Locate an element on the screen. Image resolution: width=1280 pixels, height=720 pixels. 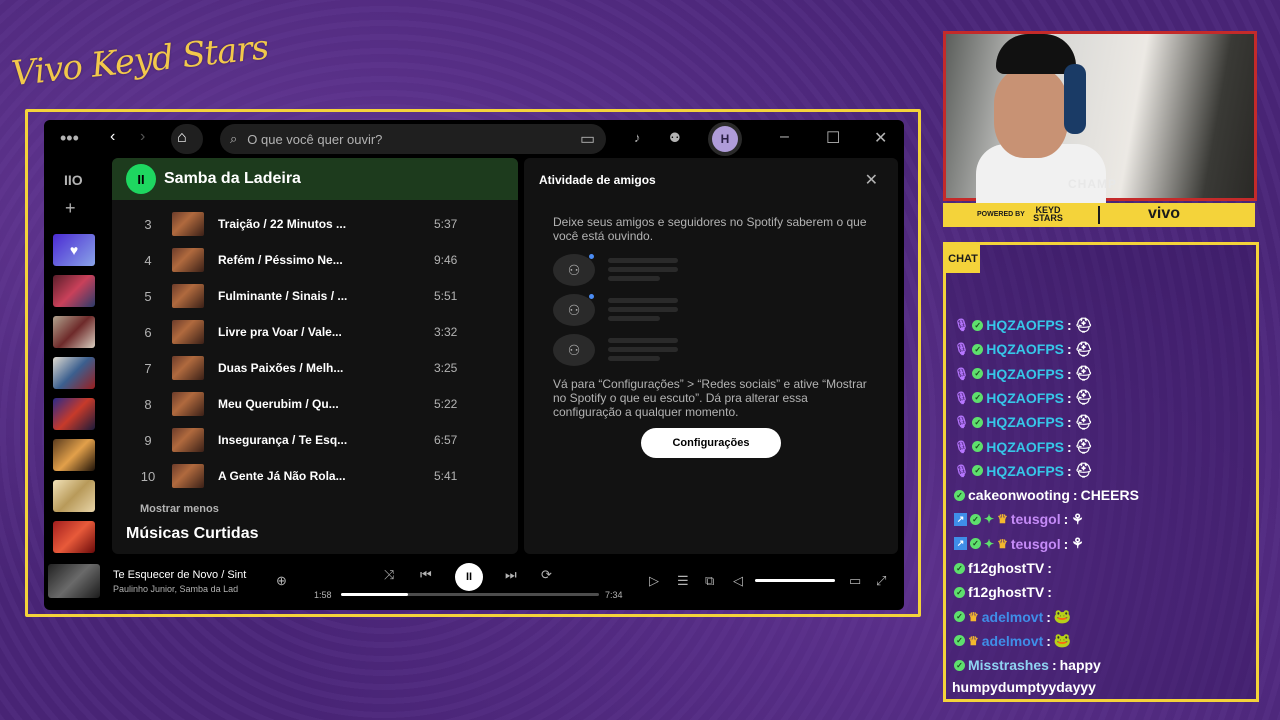
progress-bar is located at coordinates (470, 594).